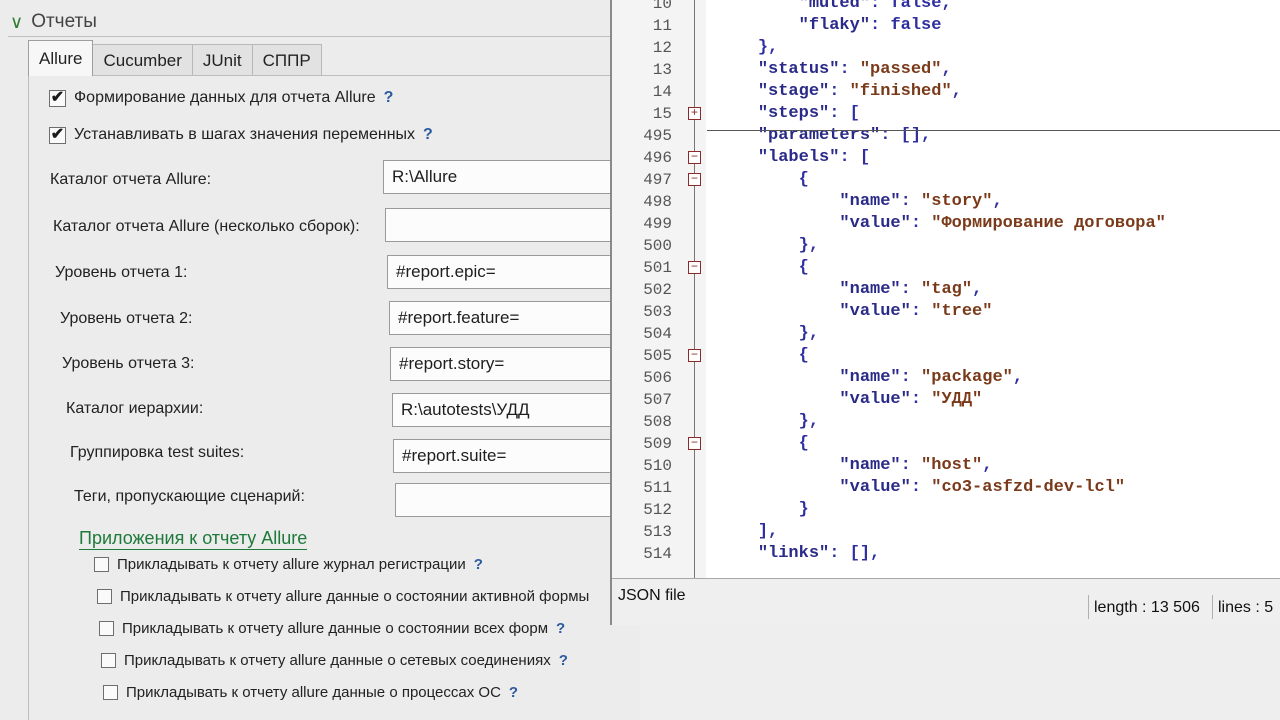 The image size is (1280, 720). What do you see at coordinates (652, 595) in the screenshot?
I see `file-type-label: JSON file` at bounding box center [652, 595].